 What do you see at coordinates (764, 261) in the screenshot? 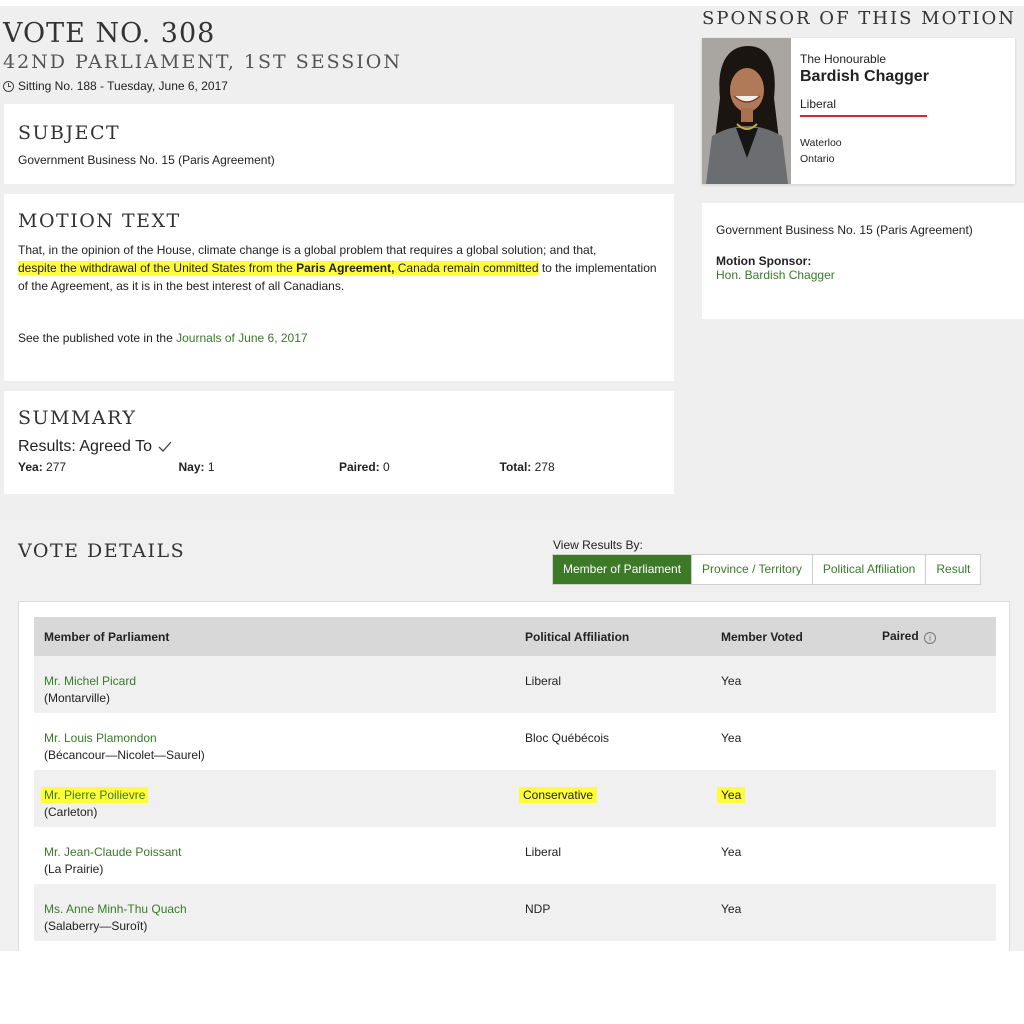
I see `motion-sponsor-label: Motion Sponsor:` at bounding box center [764, 261].